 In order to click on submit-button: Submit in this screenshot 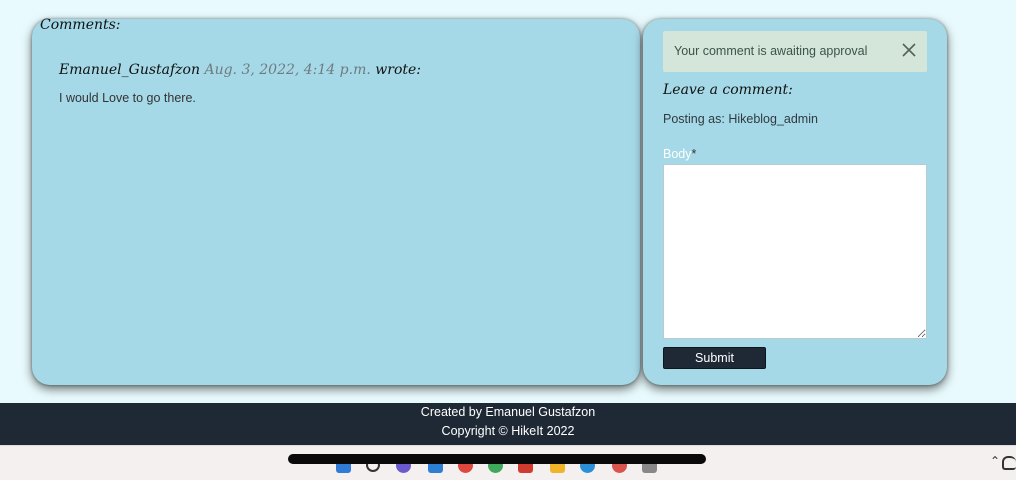, I will do `click(714, 358)`.